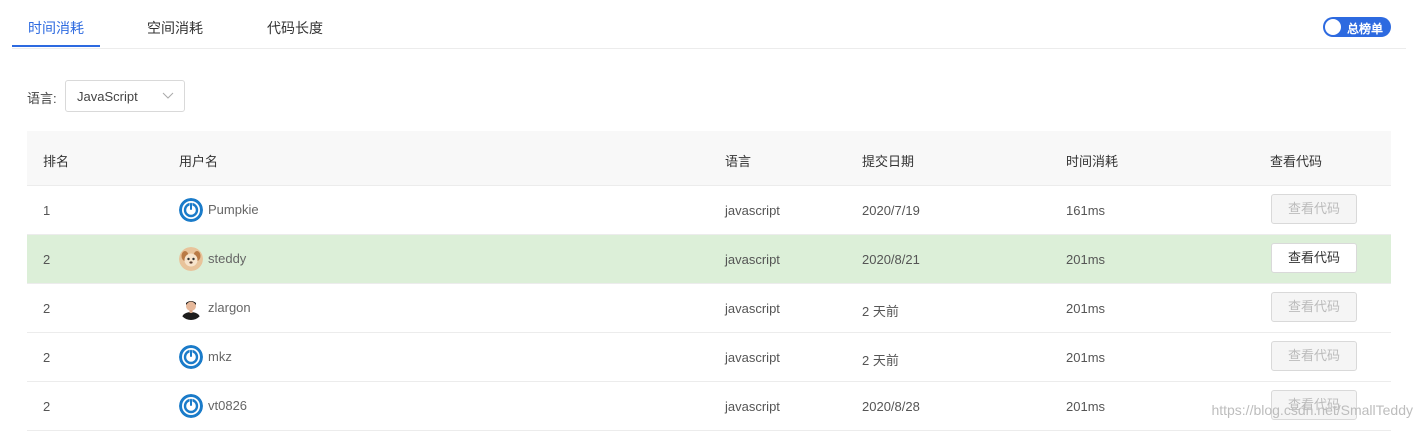 This screenshot has width=1423, height=431. Describe the element at coordinates (888, 161) in the screenshot. I see `header-date: 提交日期` at that location.